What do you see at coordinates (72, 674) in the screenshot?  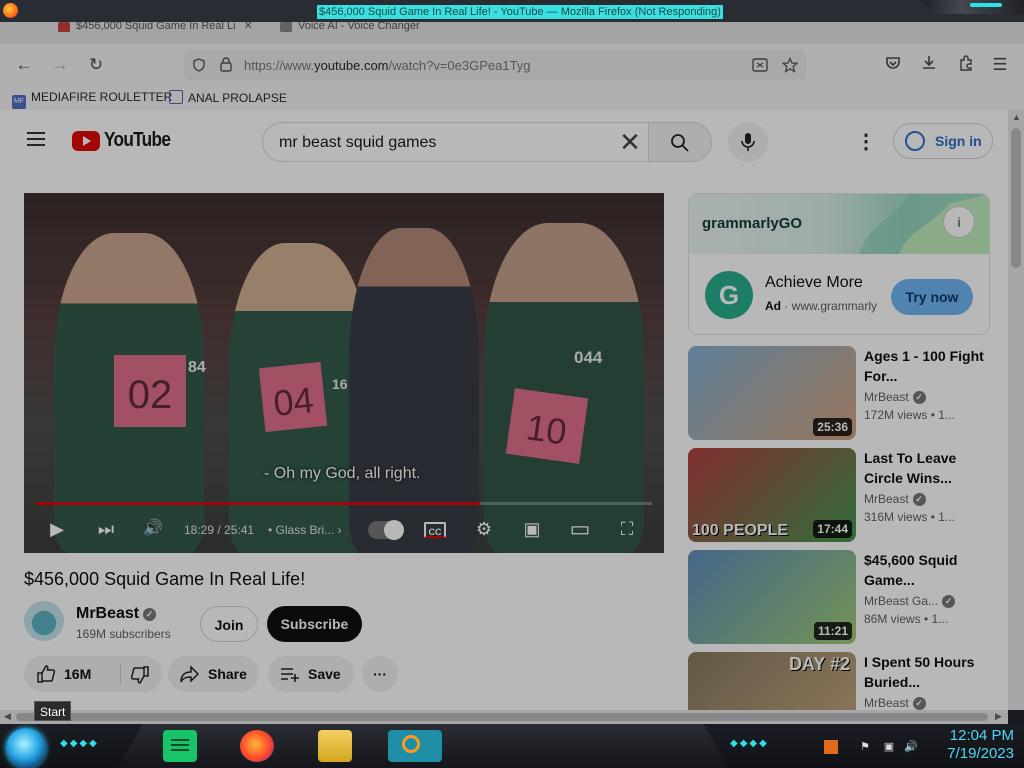 I see `like-button: 16M` at bounding box center [72, 674].